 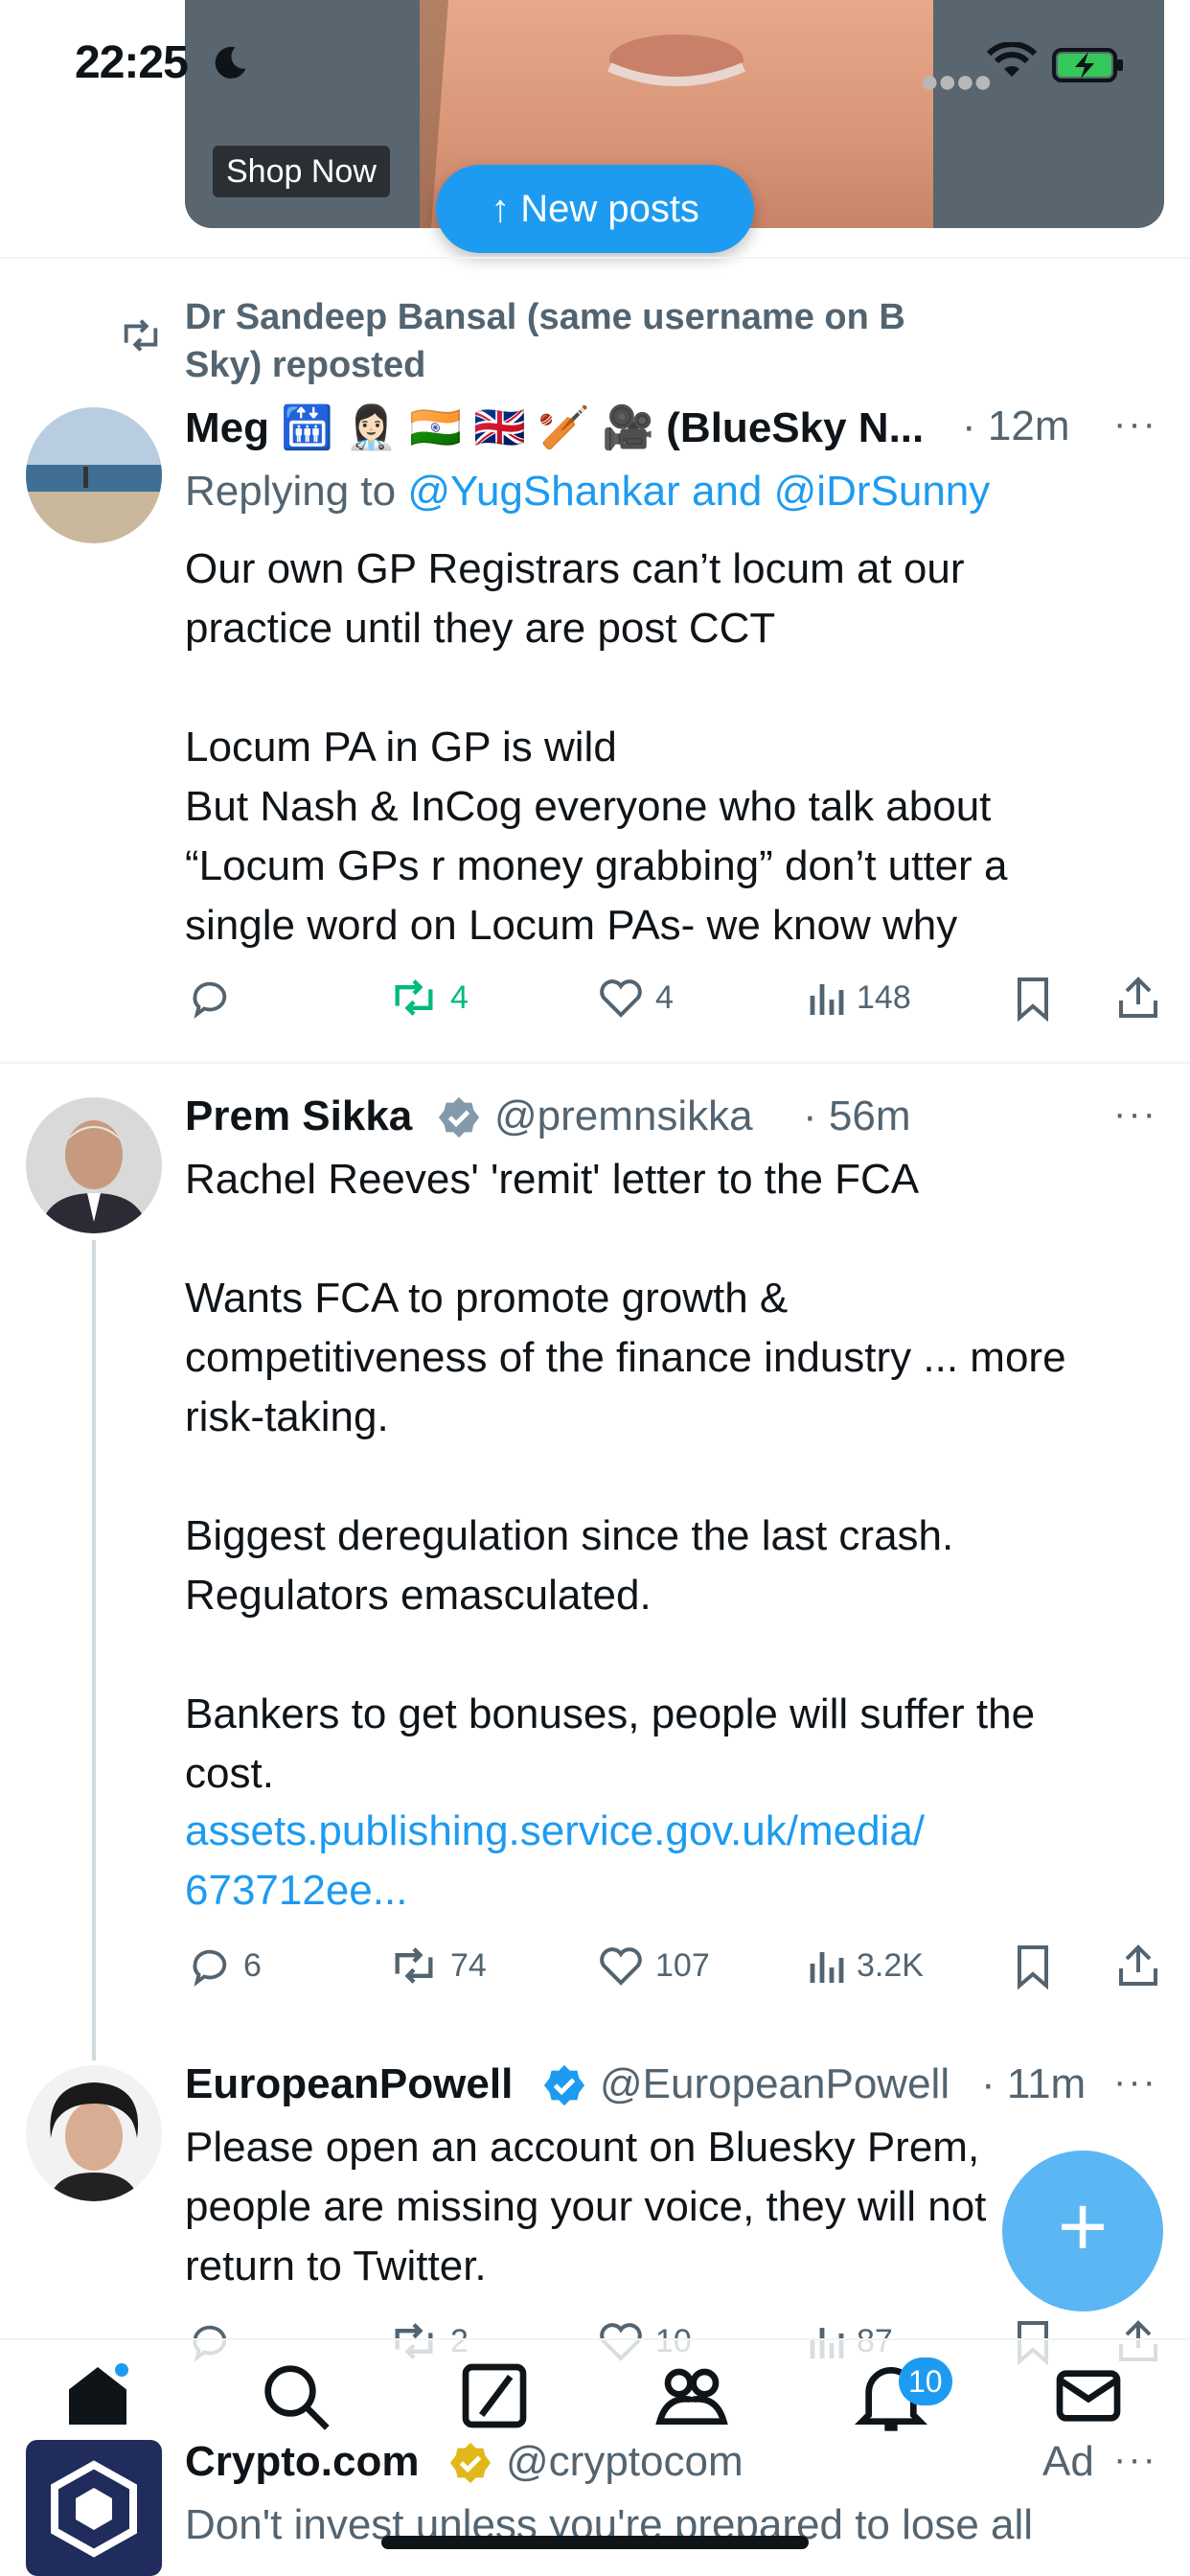 What do you see at coordinates (775, 2084) in the screenshot?
I see `author-handle: @EuropeanPowell` at bounding box center [775, 2084].